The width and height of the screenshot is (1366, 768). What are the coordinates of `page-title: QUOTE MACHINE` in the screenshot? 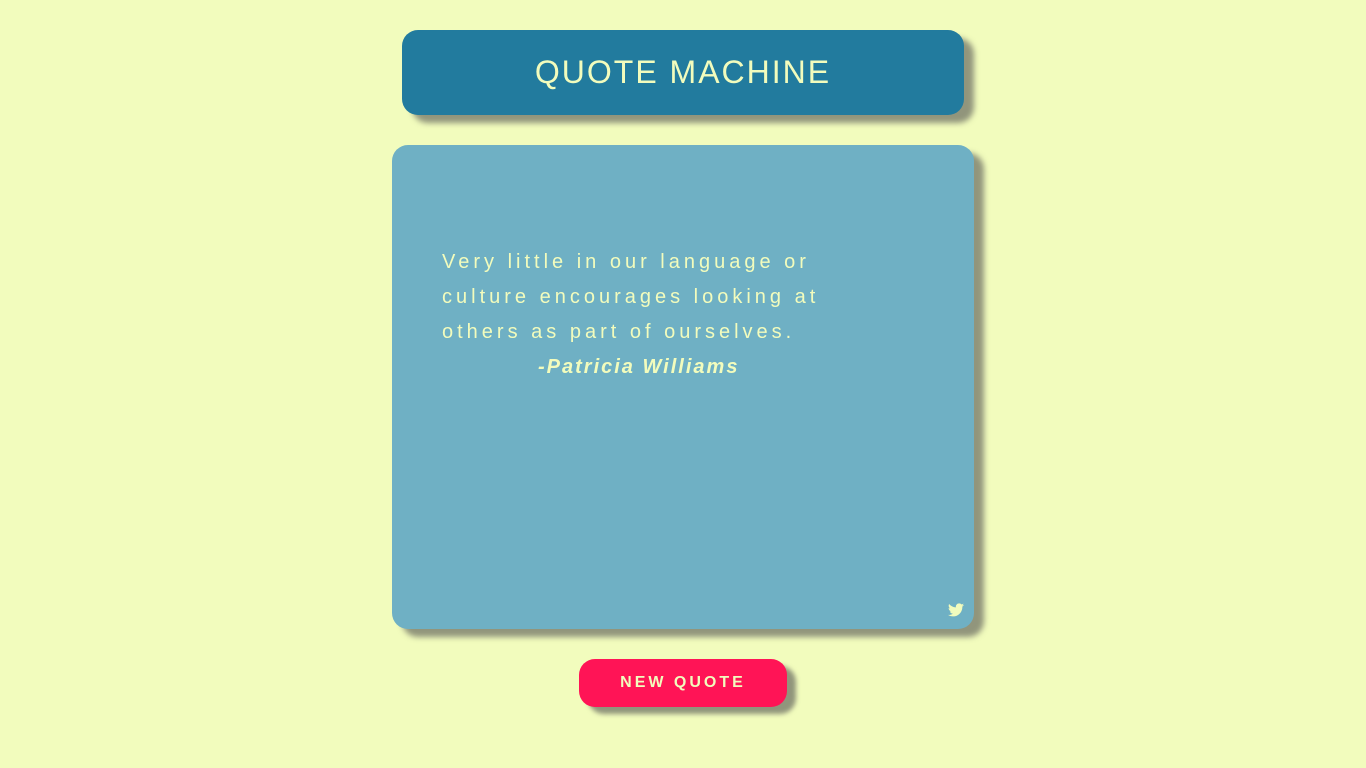 It's located at (683, 72).